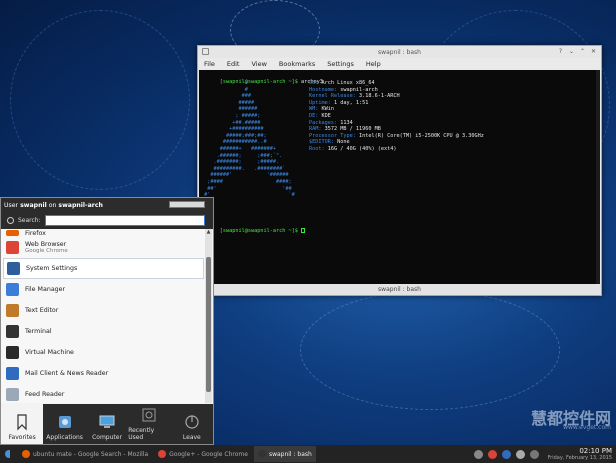 The image size is (616, 463). What do you see at coordinates (399, 289) in the screenshot?
I see `terminal-tab: swapnil : bash` at bounding box center [399, 289].